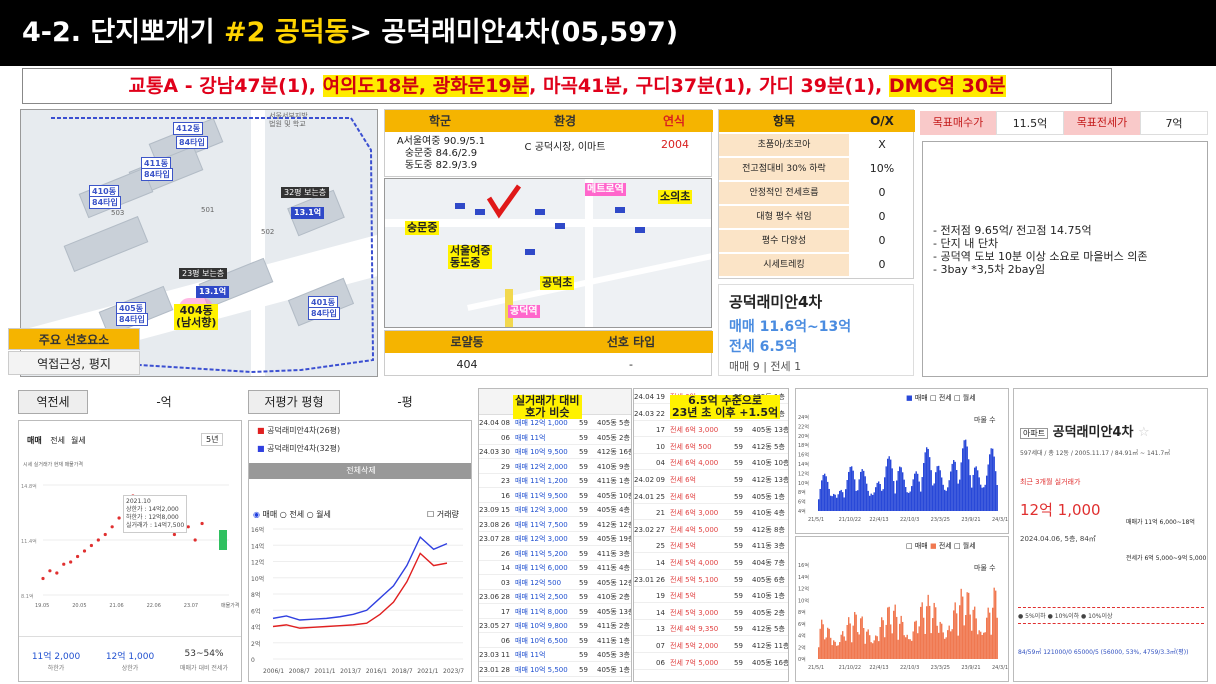 This screenshot has width=1216, height=684. Describe the element at coordinates (660, 662) in the screenshot. I see `cell: 06` at that location.